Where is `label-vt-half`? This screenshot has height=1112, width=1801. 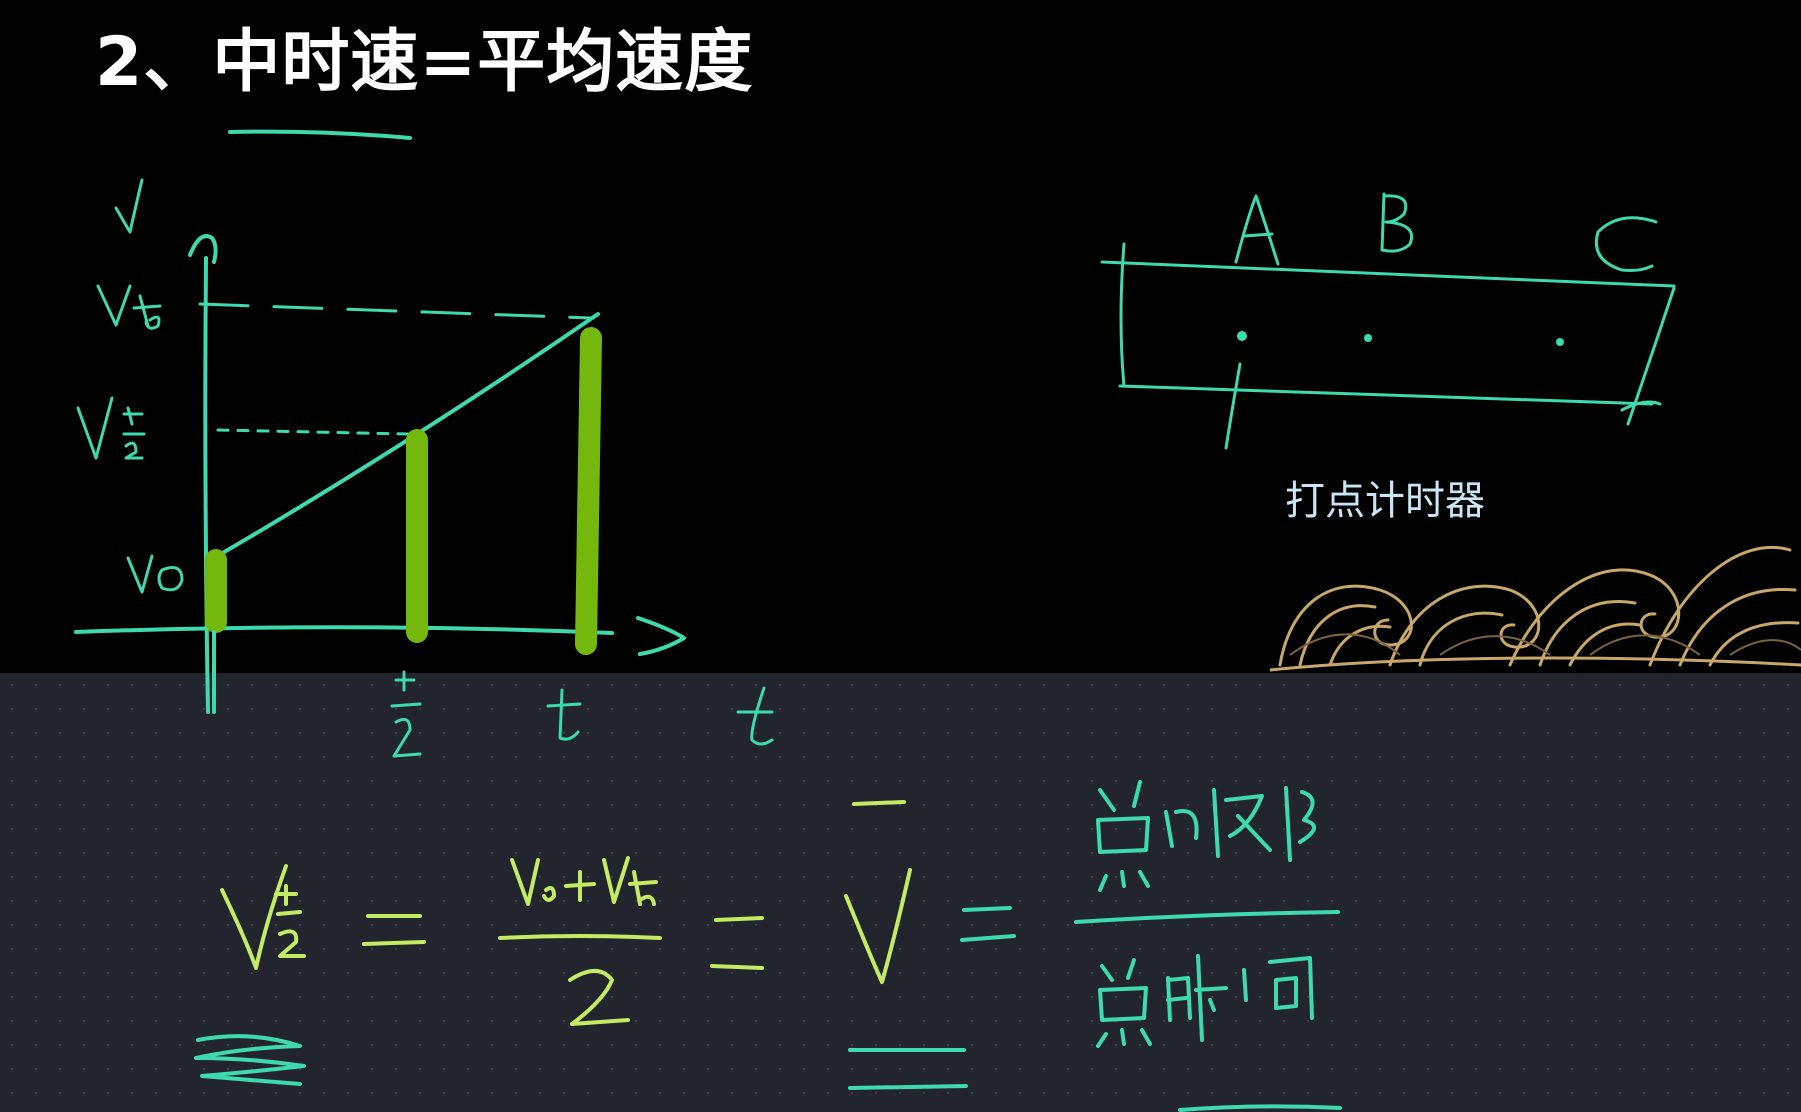 label-vt-half is located at coordinates (111, 428).